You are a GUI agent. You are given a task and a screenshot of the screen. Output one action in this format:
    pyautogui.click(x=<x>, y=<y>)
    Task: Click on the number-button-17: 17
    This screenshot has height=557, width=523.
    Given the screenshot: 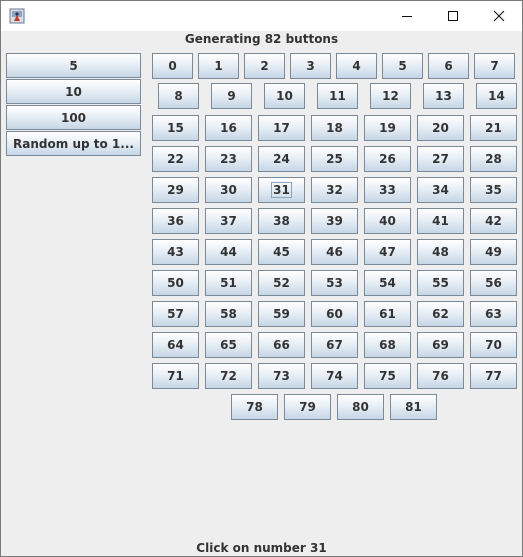 What is the action you would take?
    pyautogui.click(x=281, y=128)
    